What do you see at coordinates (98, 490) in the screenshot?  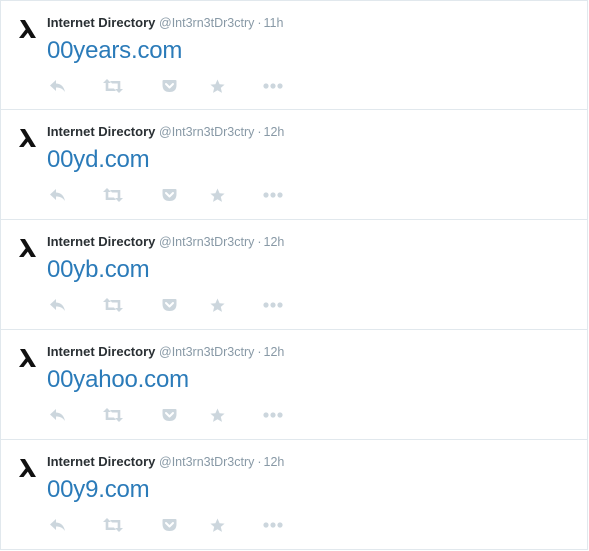 I see `tweet-link: 00y9.com` at bounding box center [98, 490].